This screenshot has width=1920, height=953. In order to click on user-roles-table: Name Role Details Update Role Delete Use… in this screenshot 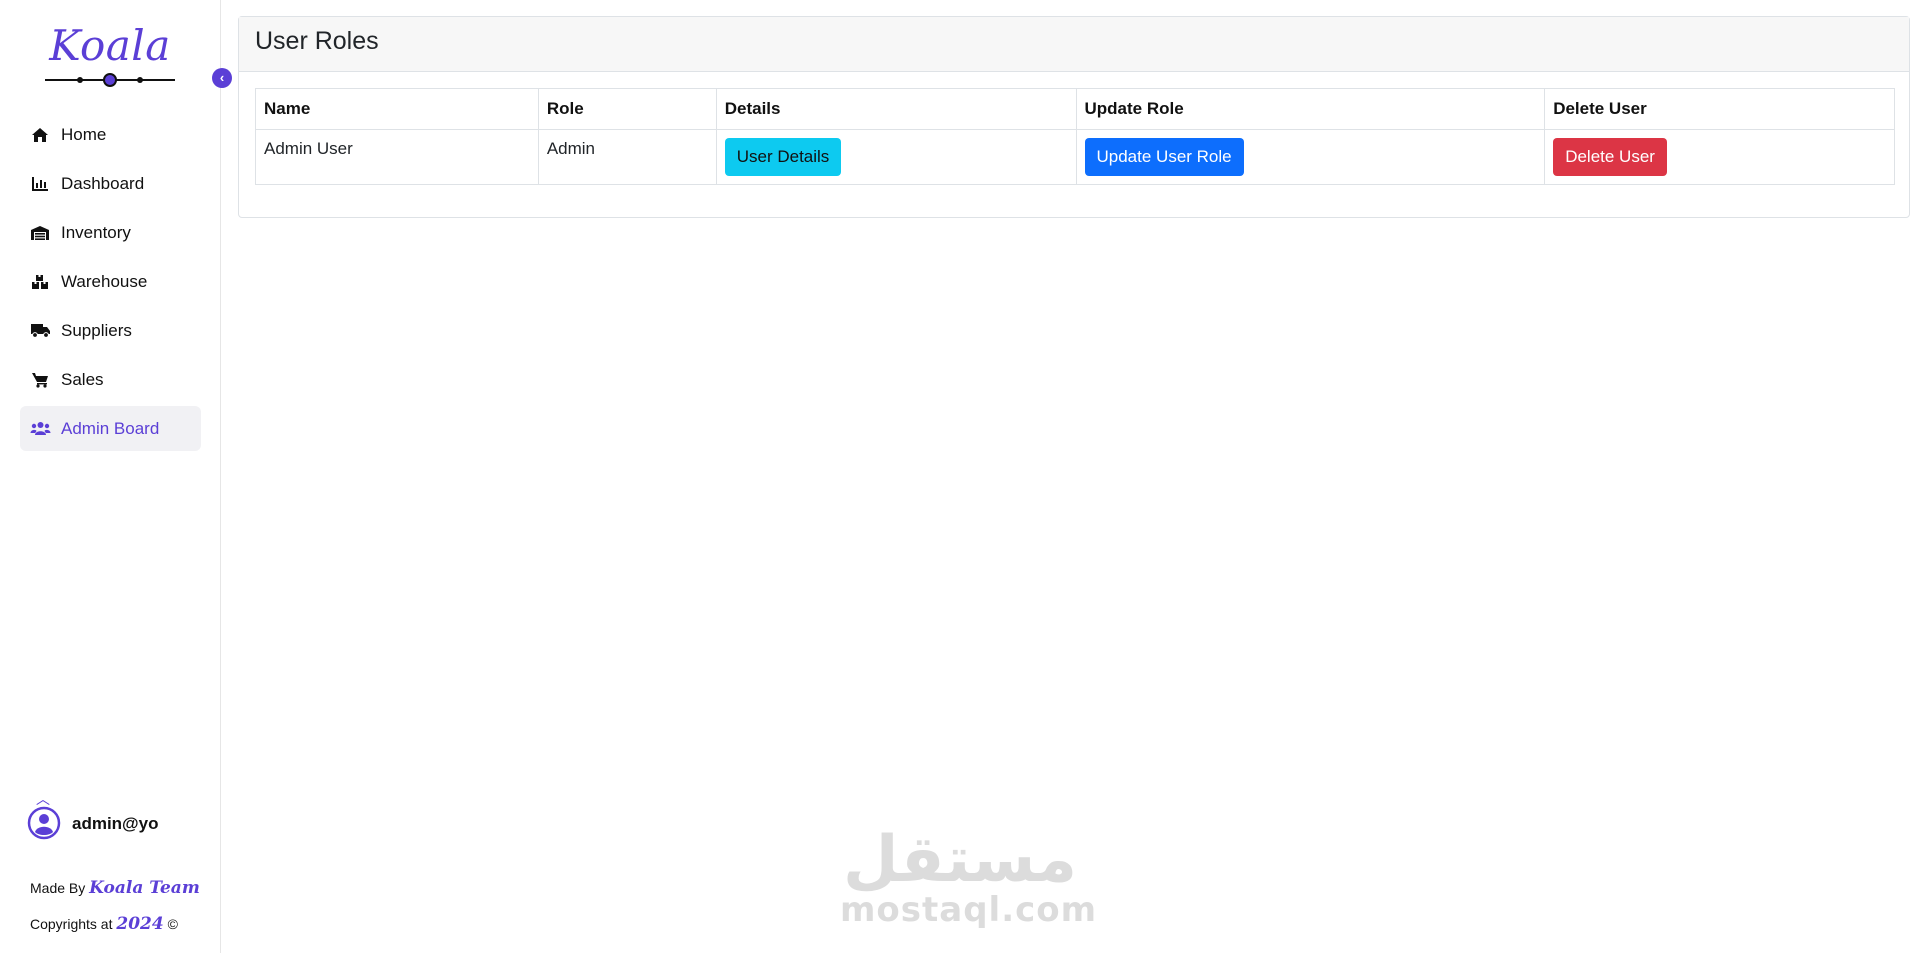, I will do `click(1075, 136)`.